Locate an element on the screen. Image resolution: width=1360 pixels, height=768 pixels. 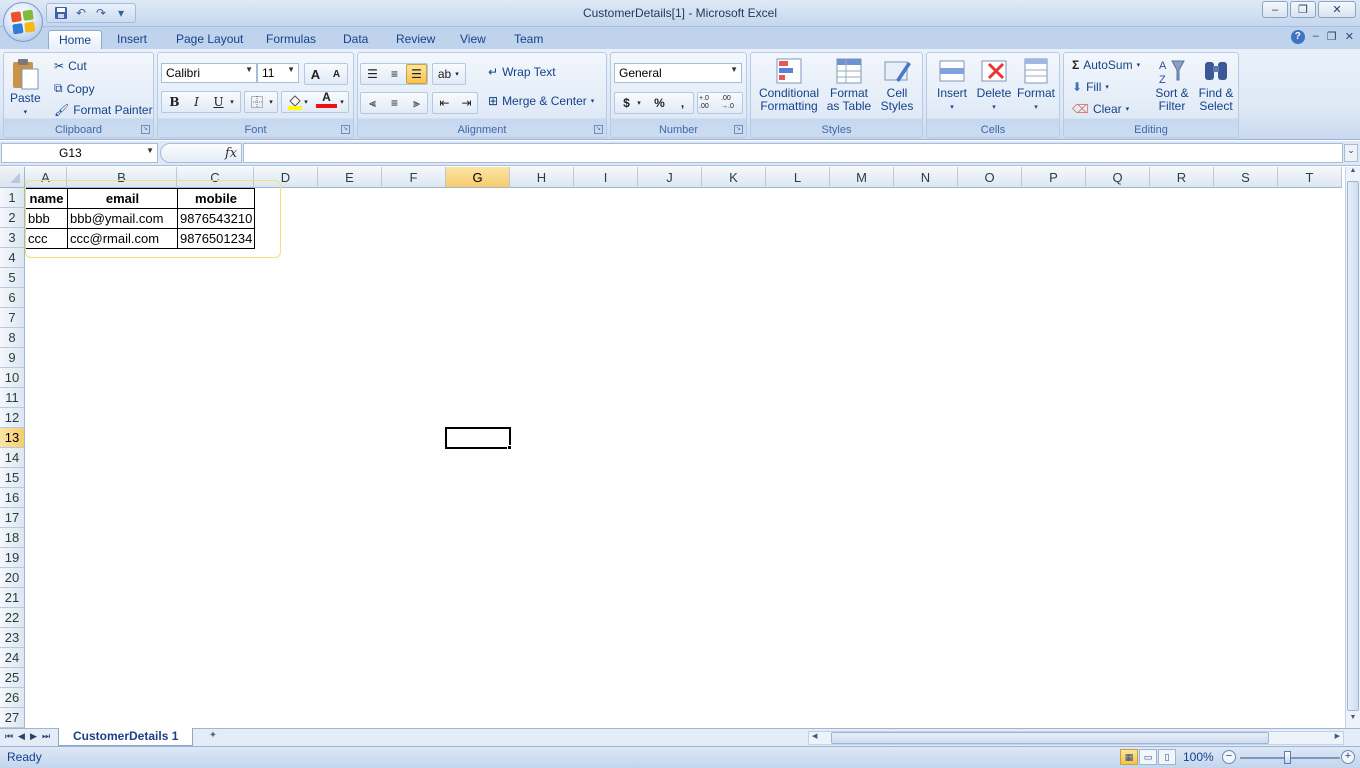
sort-filter-button: AZ Sort & Filter is located at coordinates (1172, 84).